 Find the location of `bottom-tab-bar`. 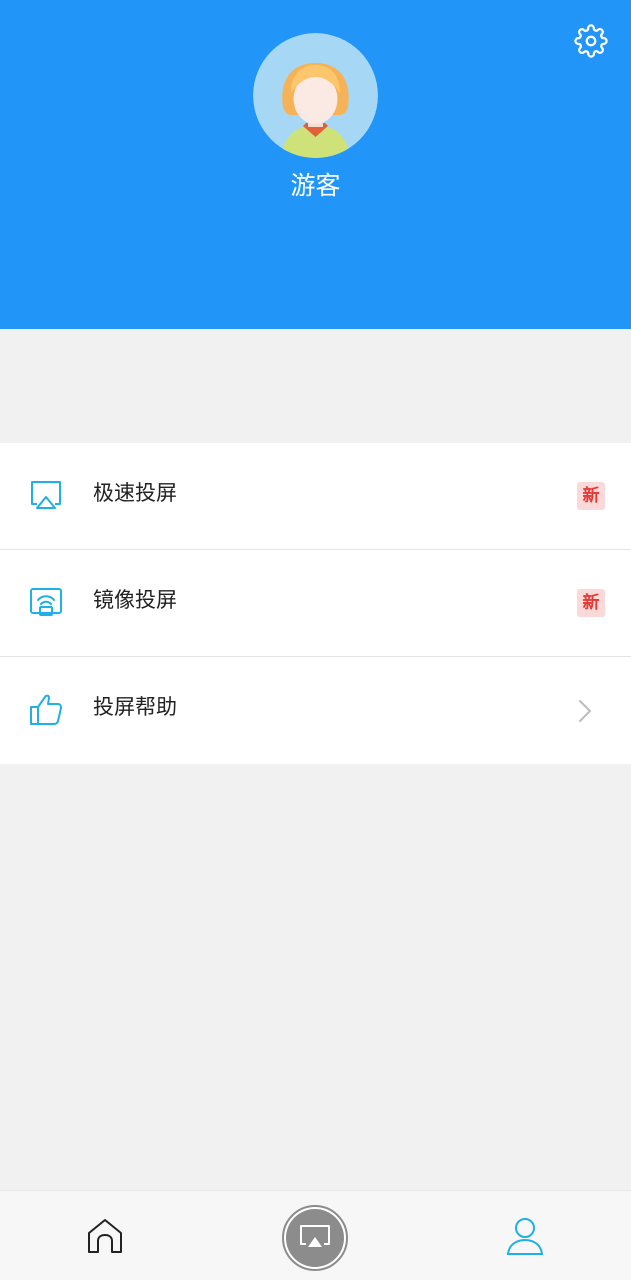

bottom-tab-bar is located at coordinates (315, 1235).